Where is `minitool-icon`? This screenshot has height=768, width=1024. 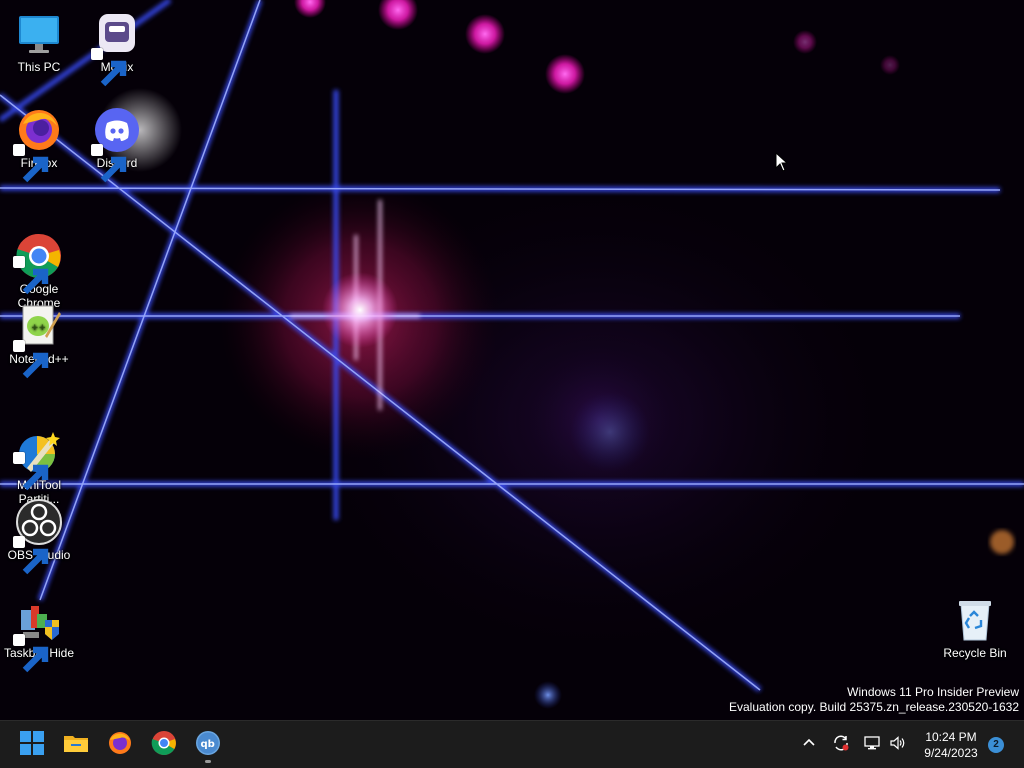 minitool-icon is located at coordinates (38, 452).